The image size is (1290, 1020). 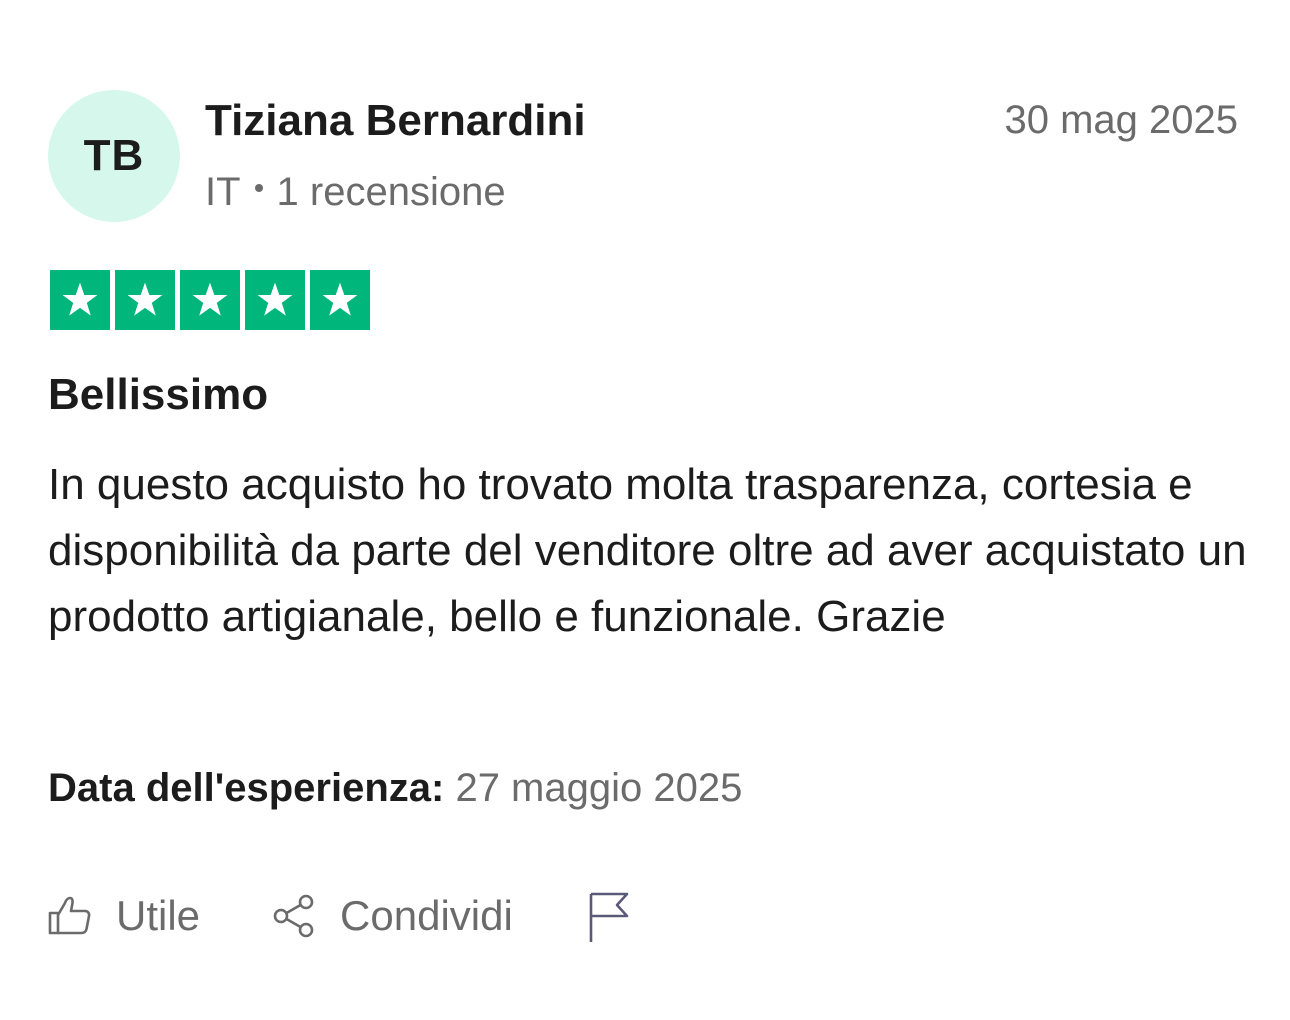 What do you see at coordinates (1121, 120) in the screenshot?
I see `review-date: 30 mag 2025` at bounding box center [1121, 120].